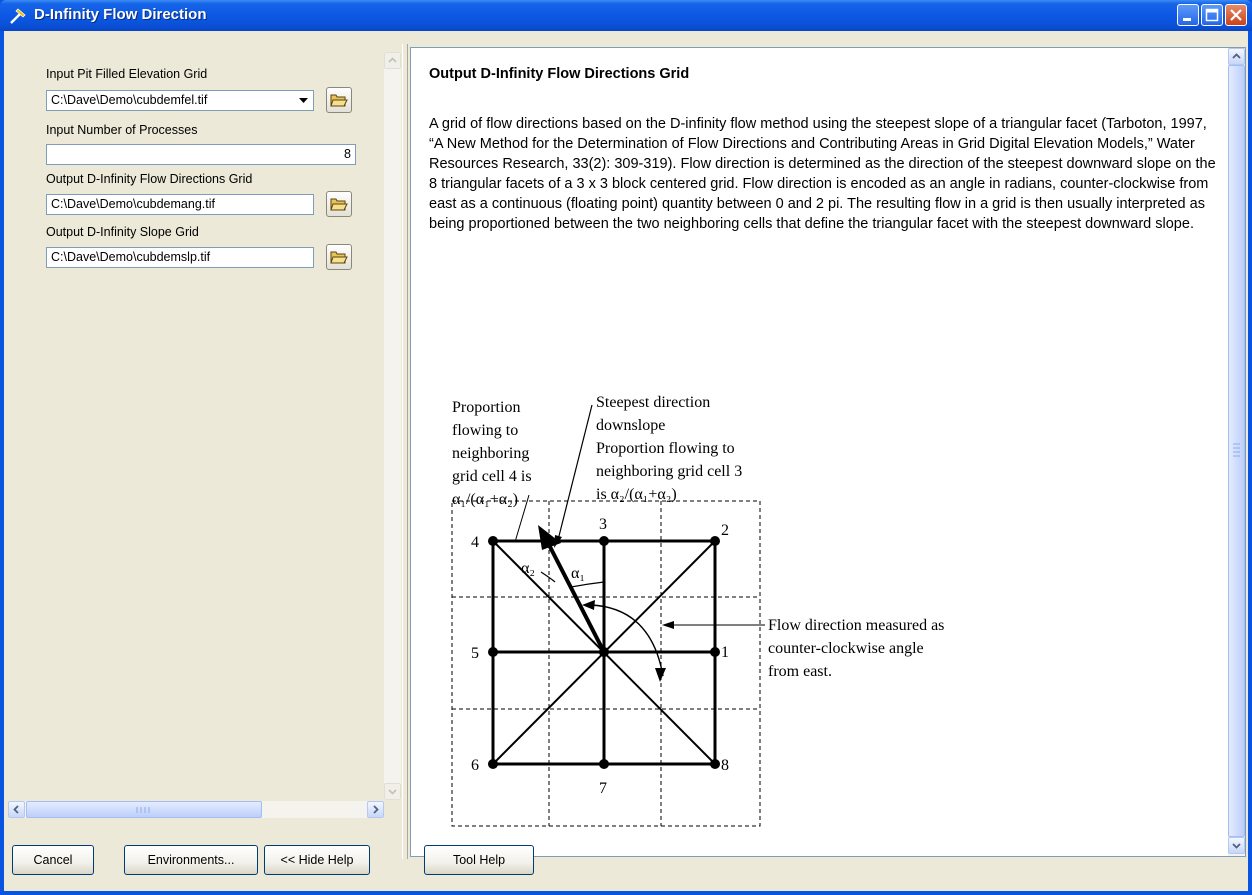 This screenshot has width=1252, height=895. I want to click on right-note-line-2: counter-clockwise angle, so click(846, 648).